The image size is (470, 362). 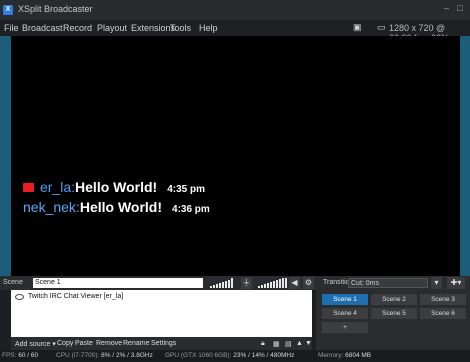 I want to click on copy-button: Copy, so click(x=65, y=343).